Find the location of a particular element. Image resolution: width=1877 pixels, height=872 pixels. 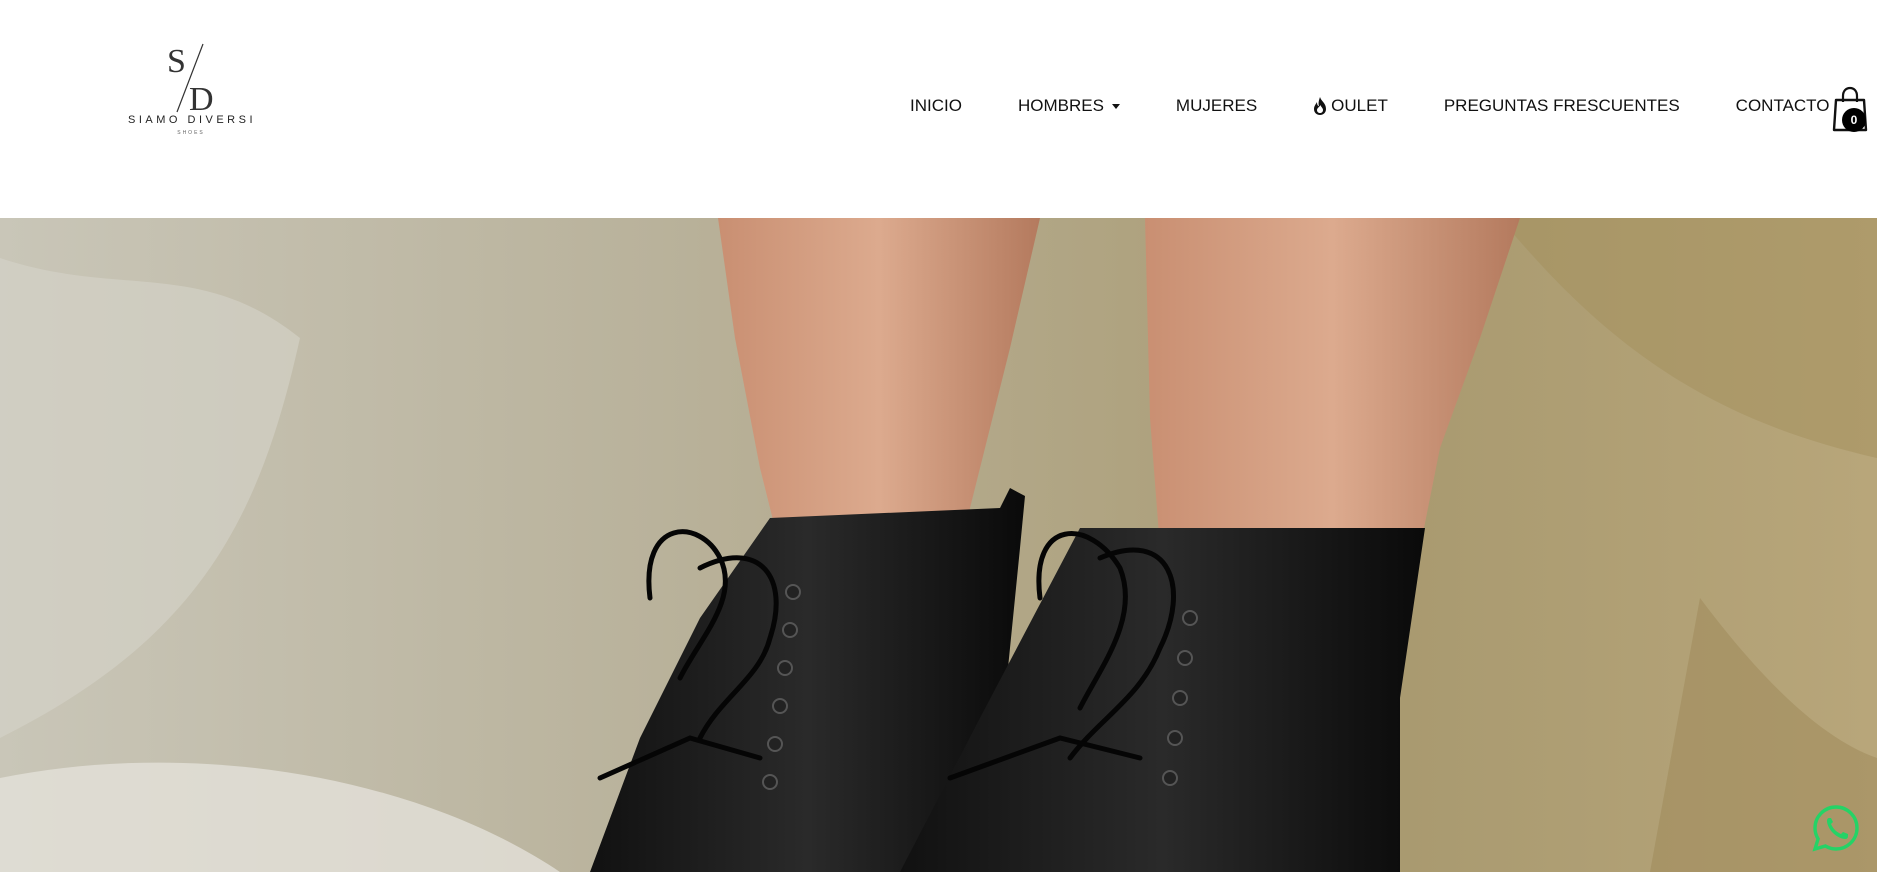

whatsapp-button is located at coordinates (1836, 828).